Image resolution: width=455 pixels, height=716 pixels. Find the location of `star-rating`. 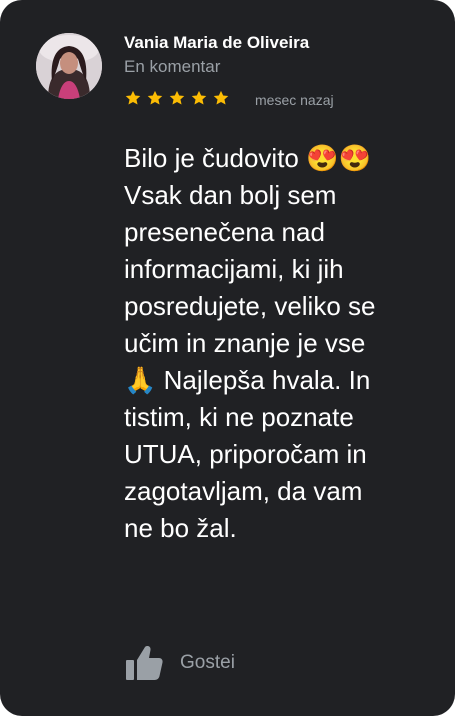

star-rating is located at coordinates (177, 98).